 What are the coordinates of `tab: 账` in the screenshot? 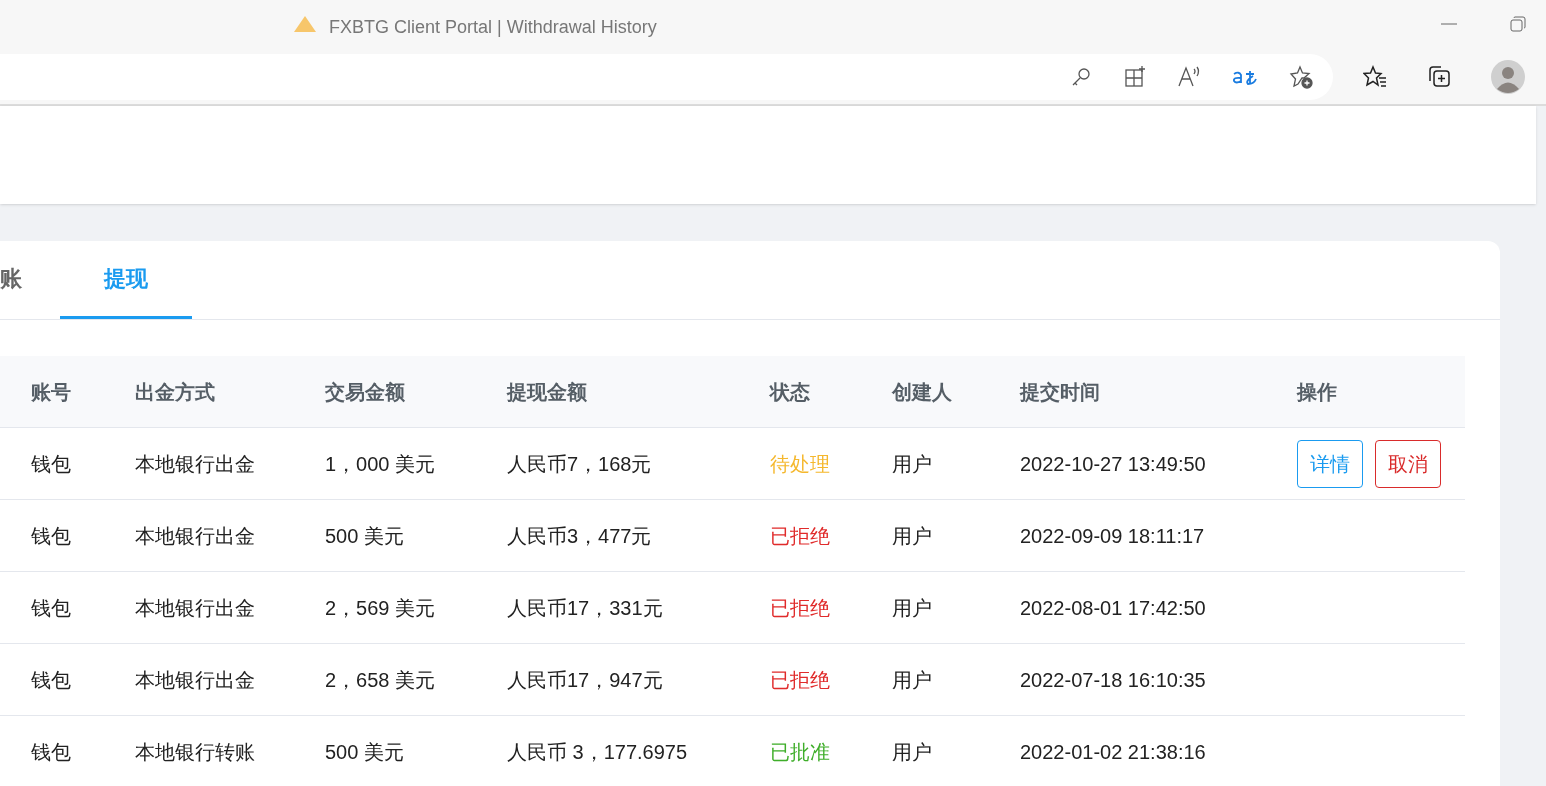 It's located at (11, 279).